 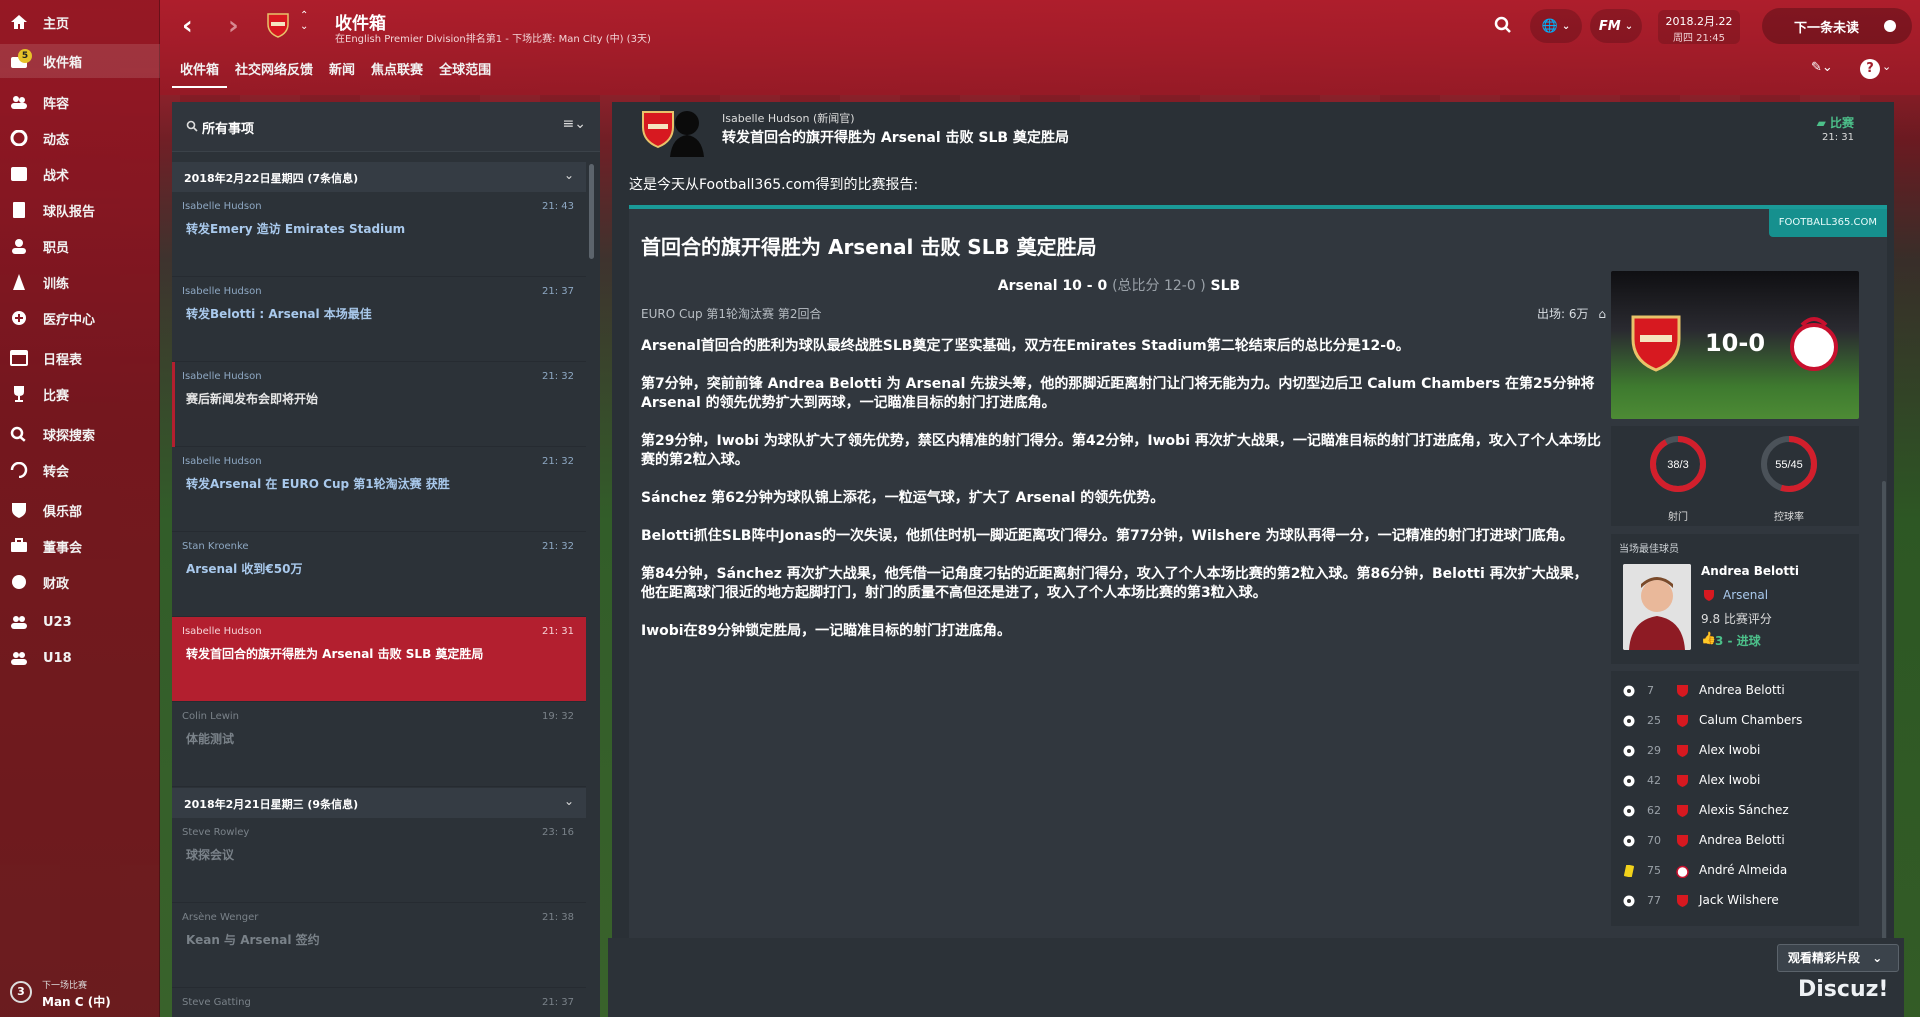 I want to click on sidebar-item-label: 俱乐部, so click(x=63, y=512).